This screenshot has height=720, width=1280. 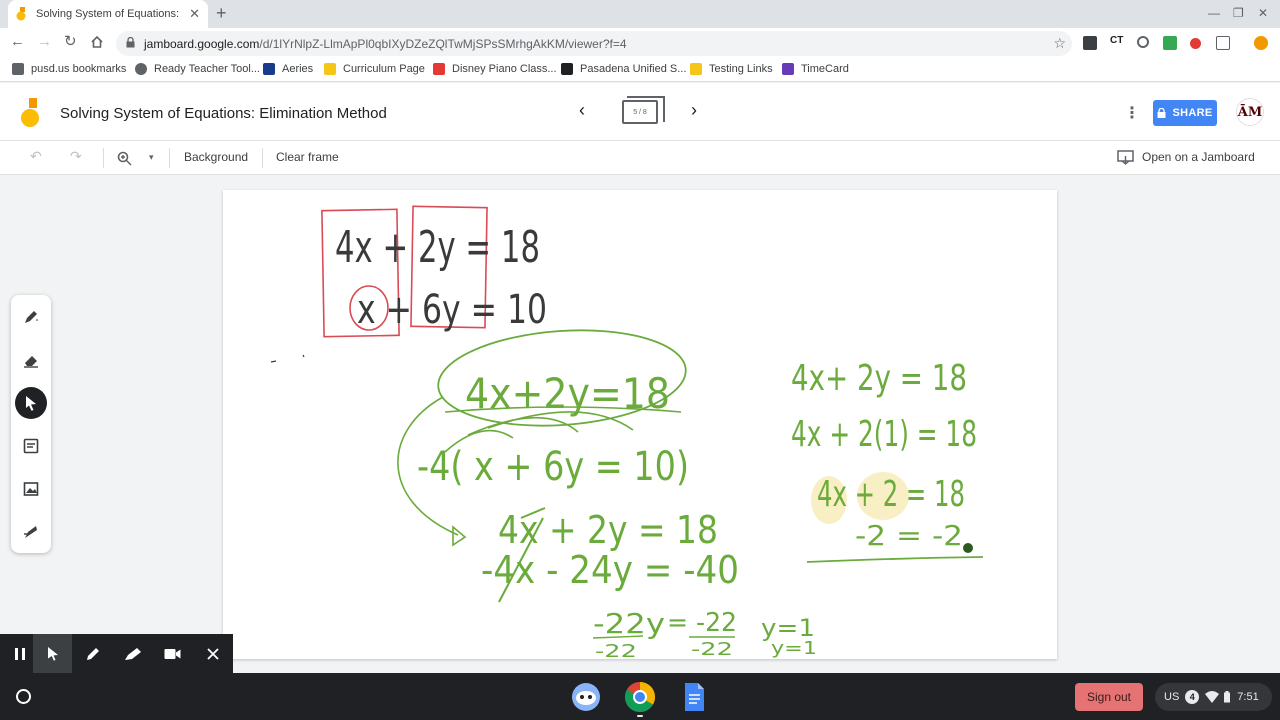 I want to click on equation-multiplied: -4( x + 6y = 10), so click(x=553, y=467).